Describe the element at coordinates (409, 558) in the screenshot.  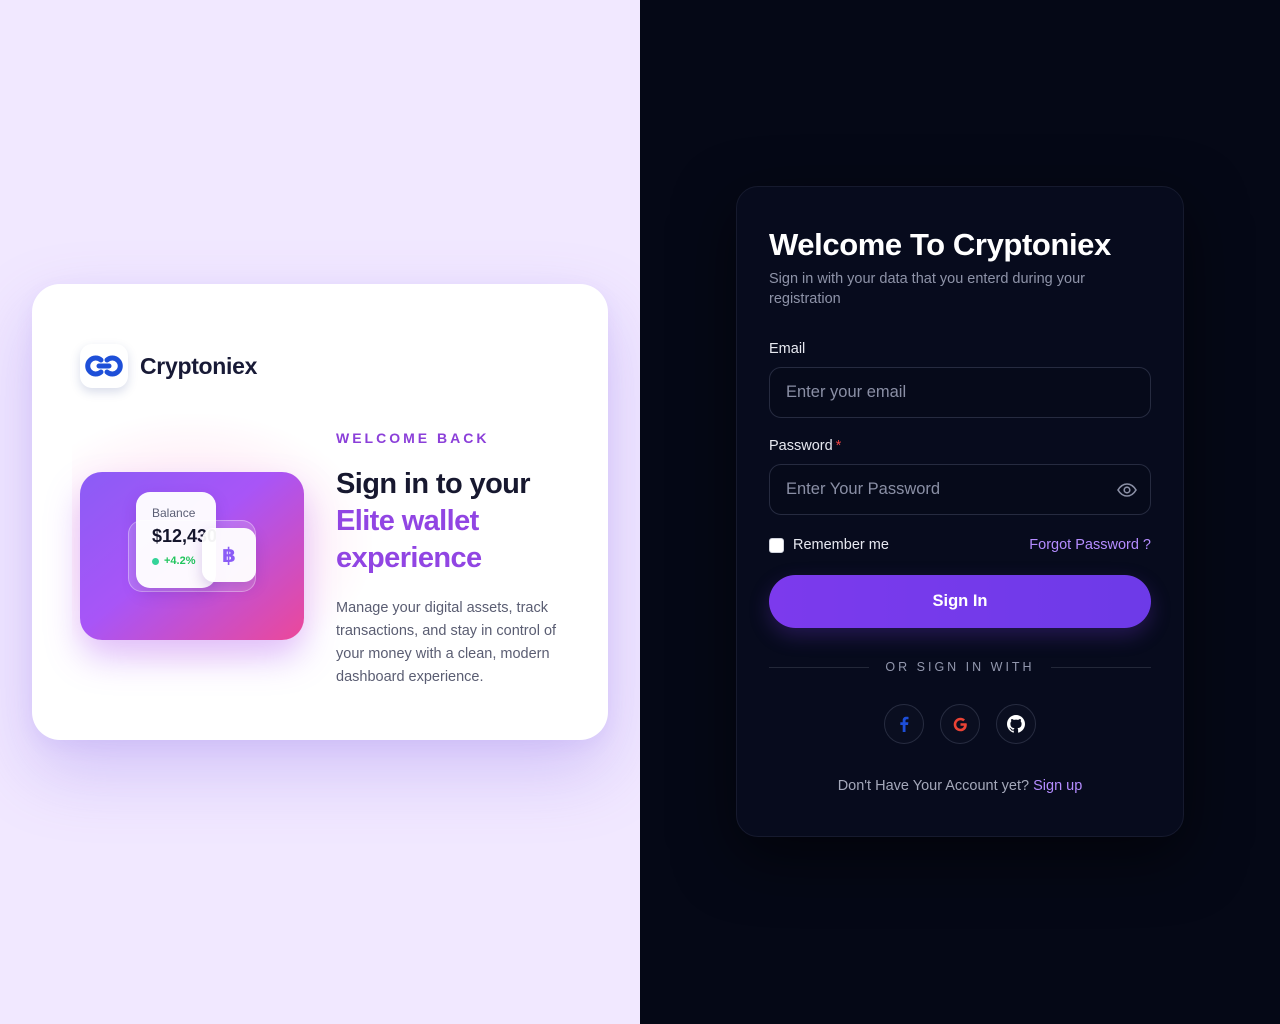
I see `headline-line-3: experience` at that location.